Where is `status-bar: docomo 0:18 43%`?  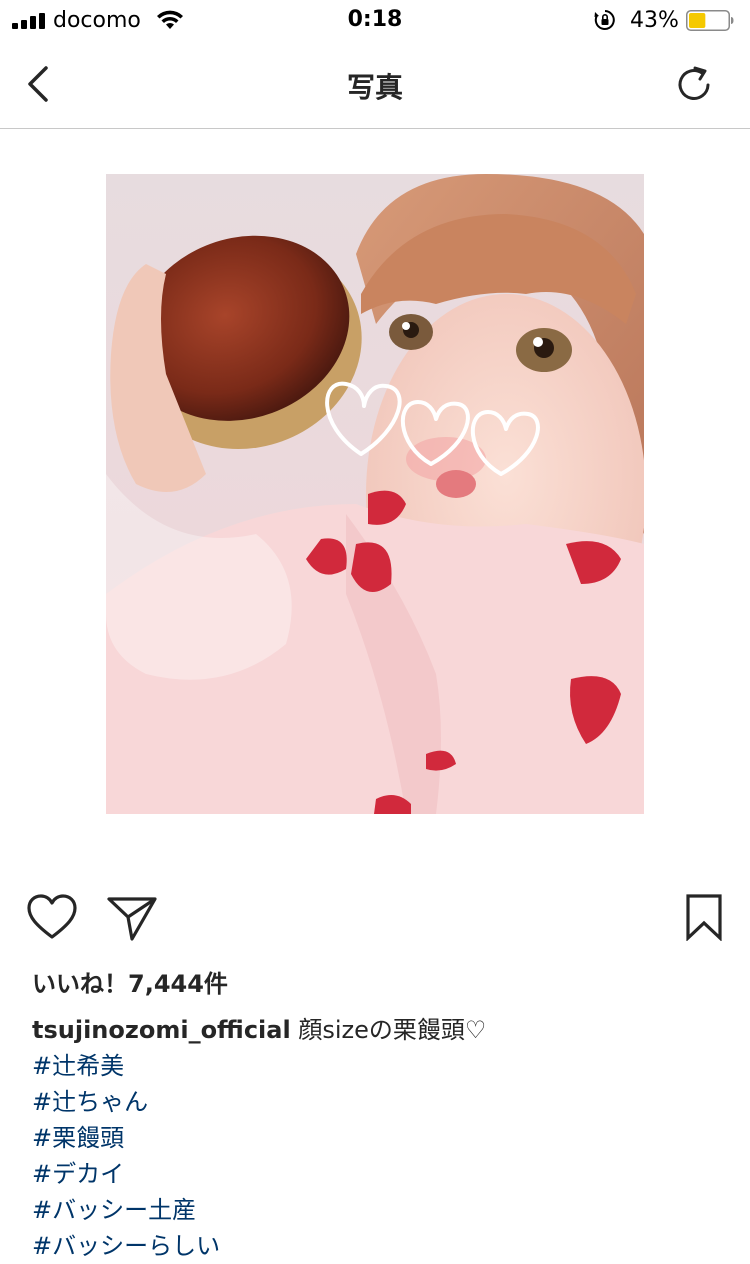 status-bar: docomo 0:18 43% is located at coordinates (375, 20).